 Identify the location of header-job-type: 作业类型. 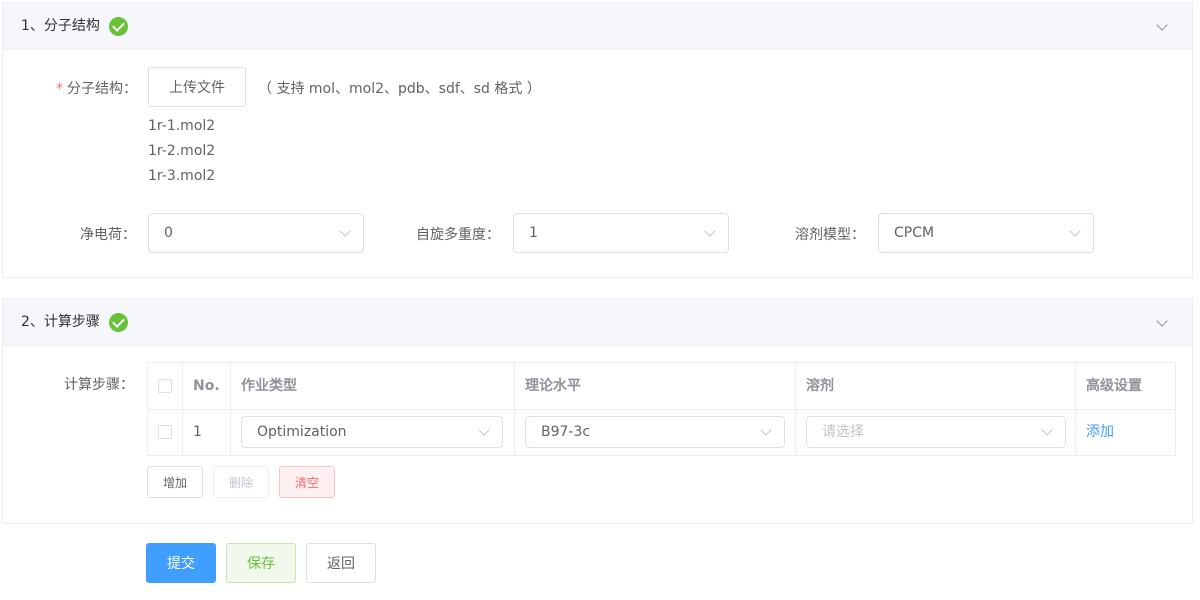
(269, 386).